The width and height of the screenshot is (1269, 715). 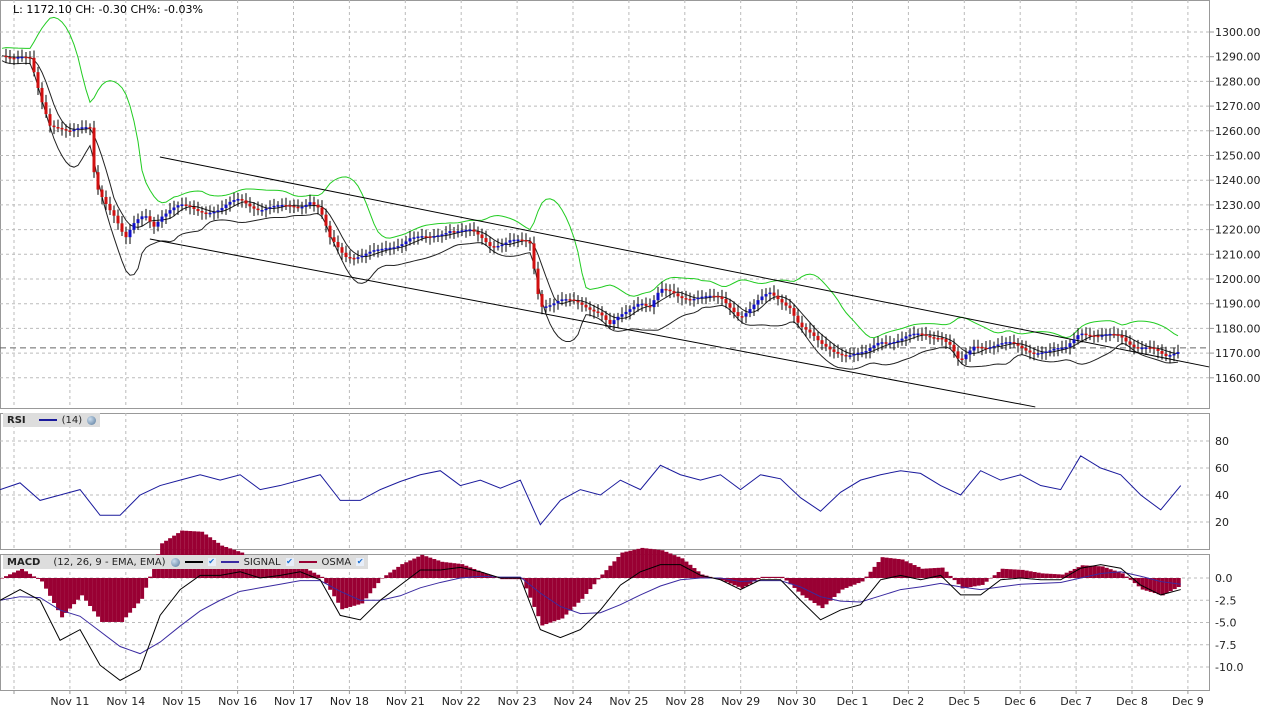 I want to click on rsi-tick-label: 20, so click(x=1222, y=522).